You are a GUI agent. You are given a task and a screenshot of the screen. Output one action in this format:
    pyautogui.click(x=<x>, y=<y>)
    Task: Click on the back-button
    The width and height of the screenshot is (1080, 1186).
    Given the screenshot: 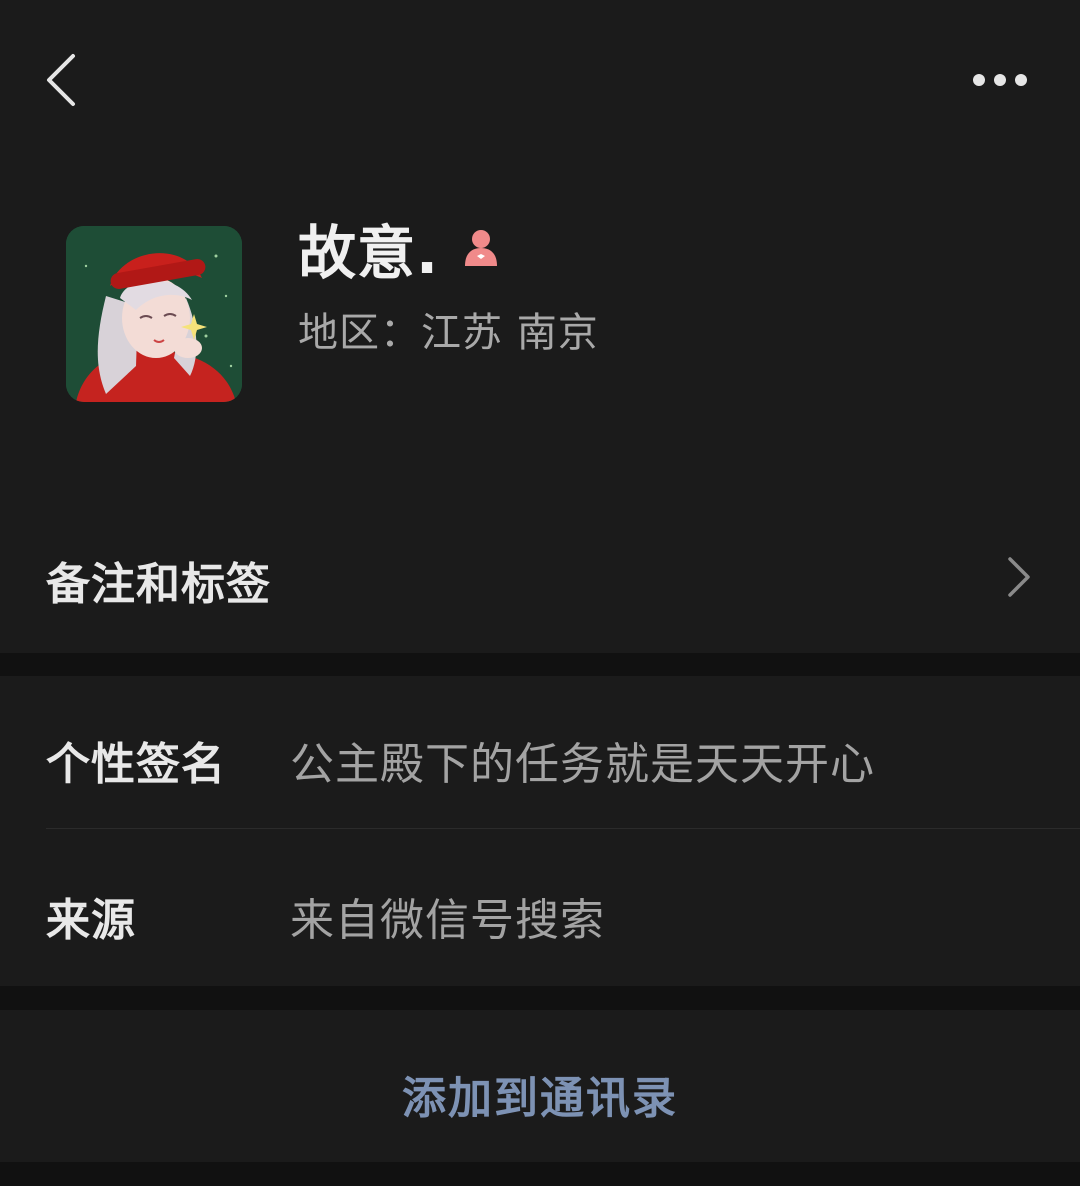 What is the action you would take?
    pyautogui.click(x=60, y=80)
    